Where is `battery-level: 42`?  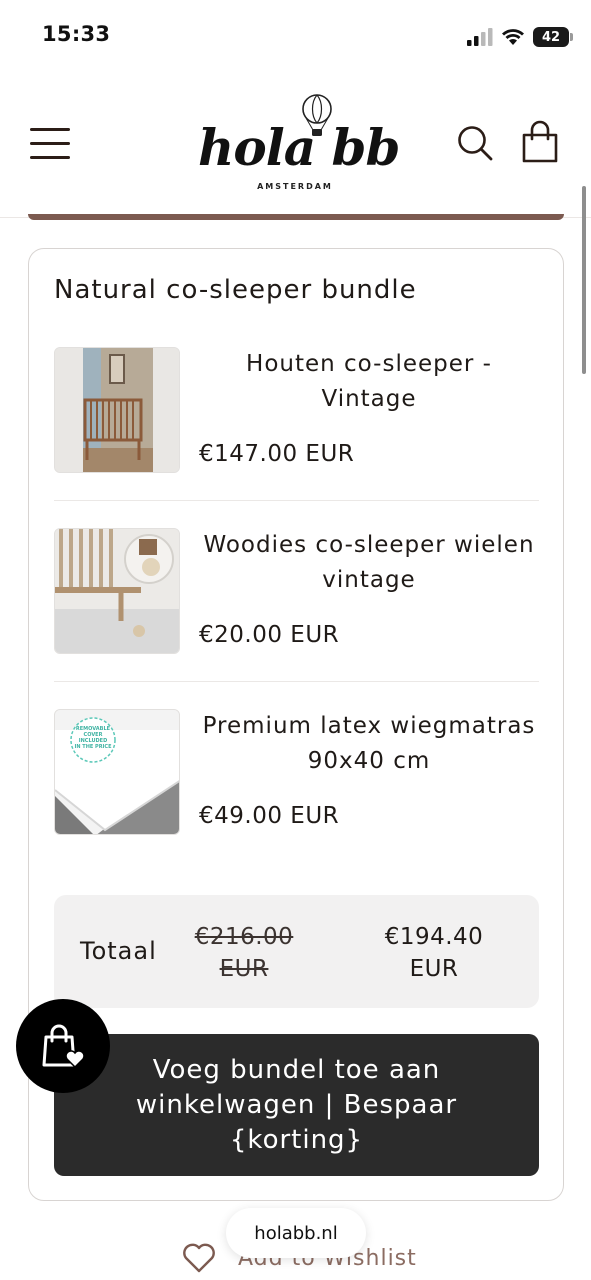
battery-level: 42 is located at coordinates (551, 37).